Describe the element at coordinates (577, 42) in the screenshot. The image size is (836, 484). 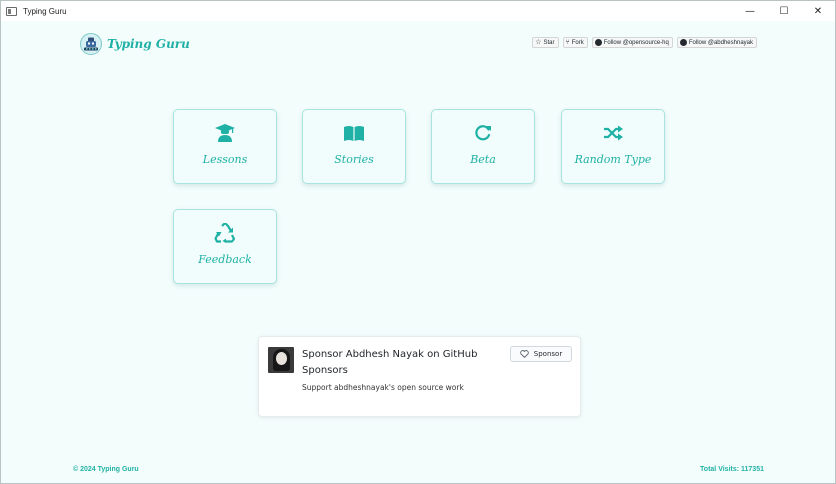
I see `fork-label: Fork` at that location.